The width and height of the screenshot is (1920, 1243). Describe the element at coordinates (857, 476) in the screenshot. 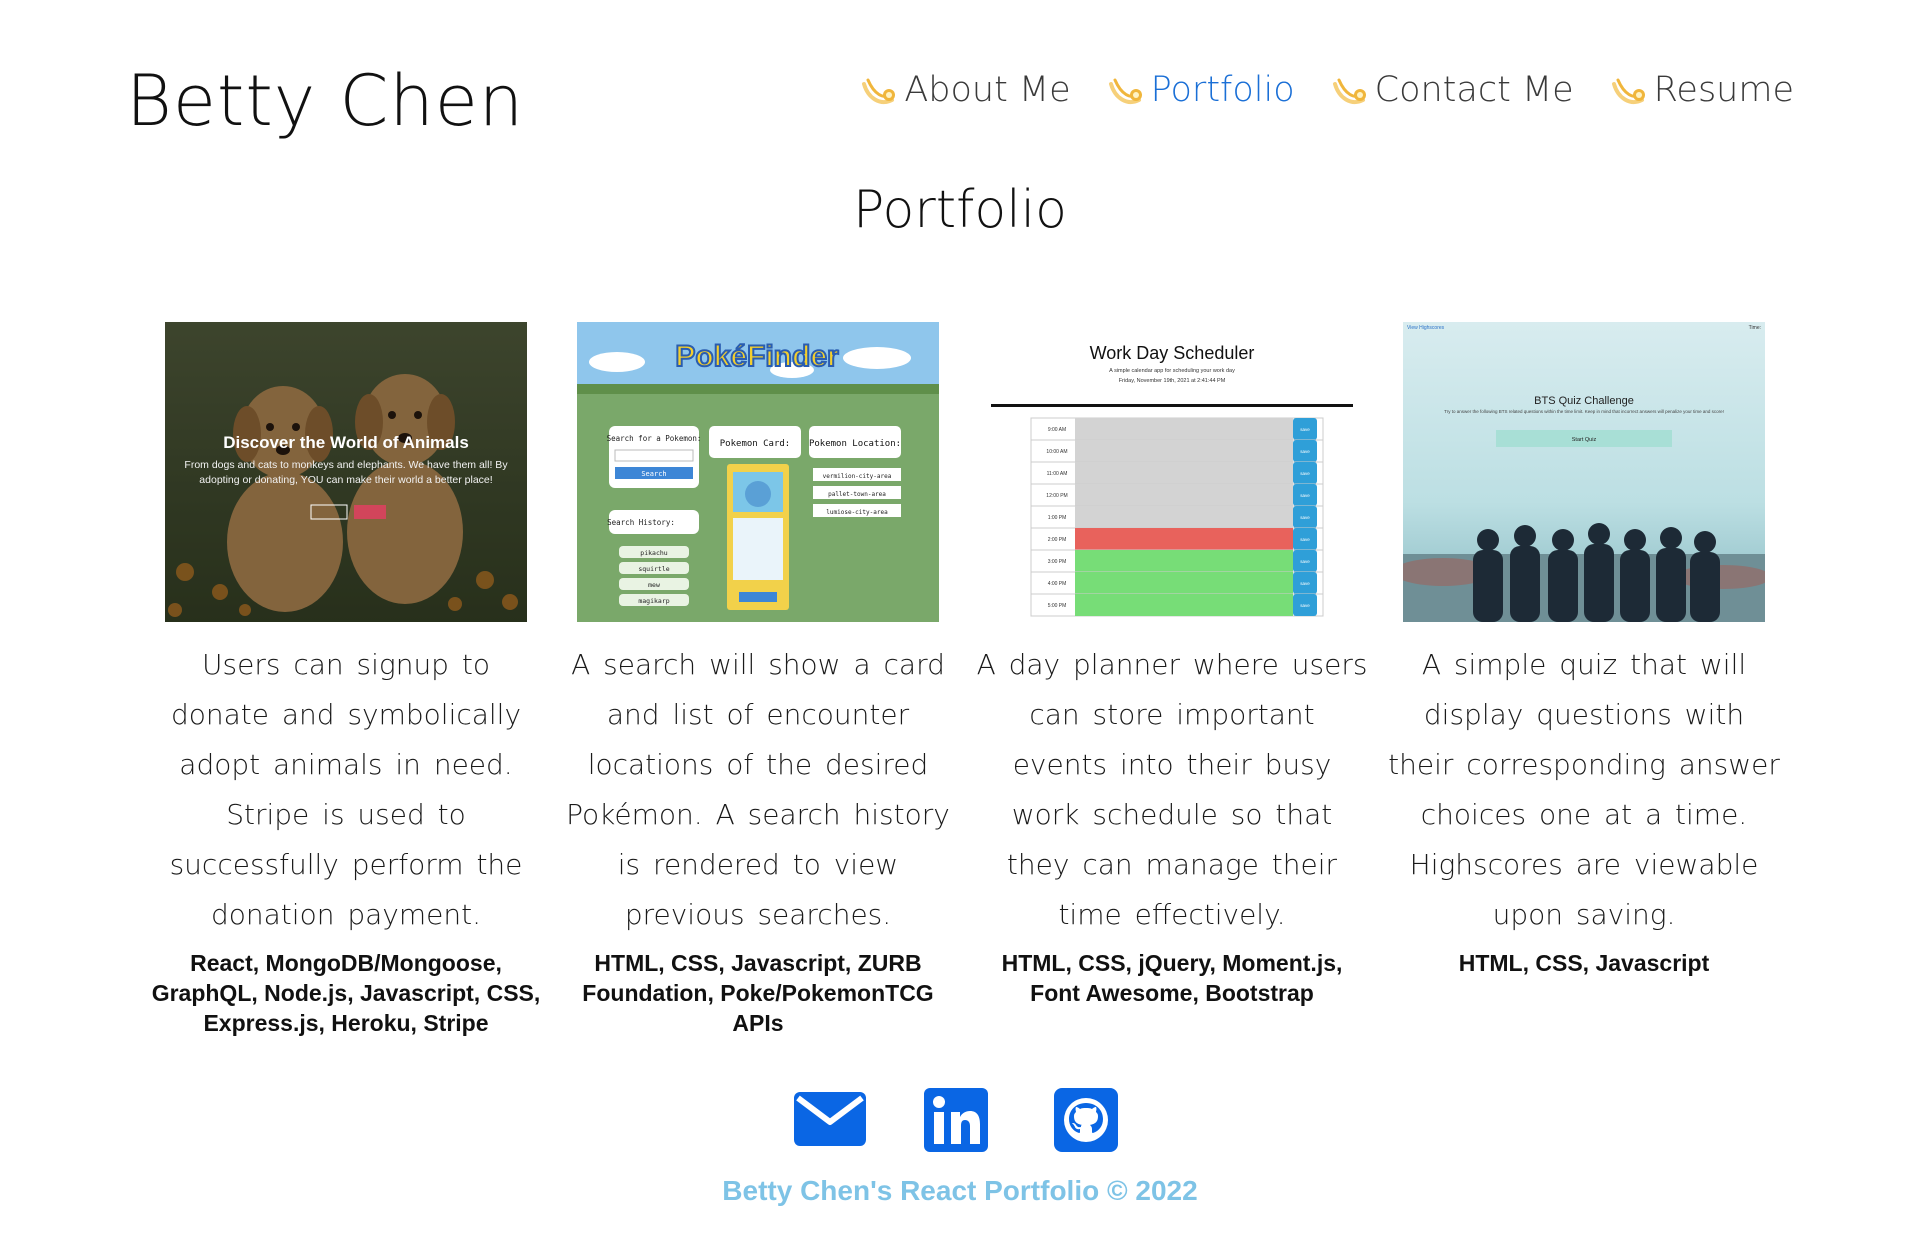

I see `location-item: vermilion-city-area` at that location.